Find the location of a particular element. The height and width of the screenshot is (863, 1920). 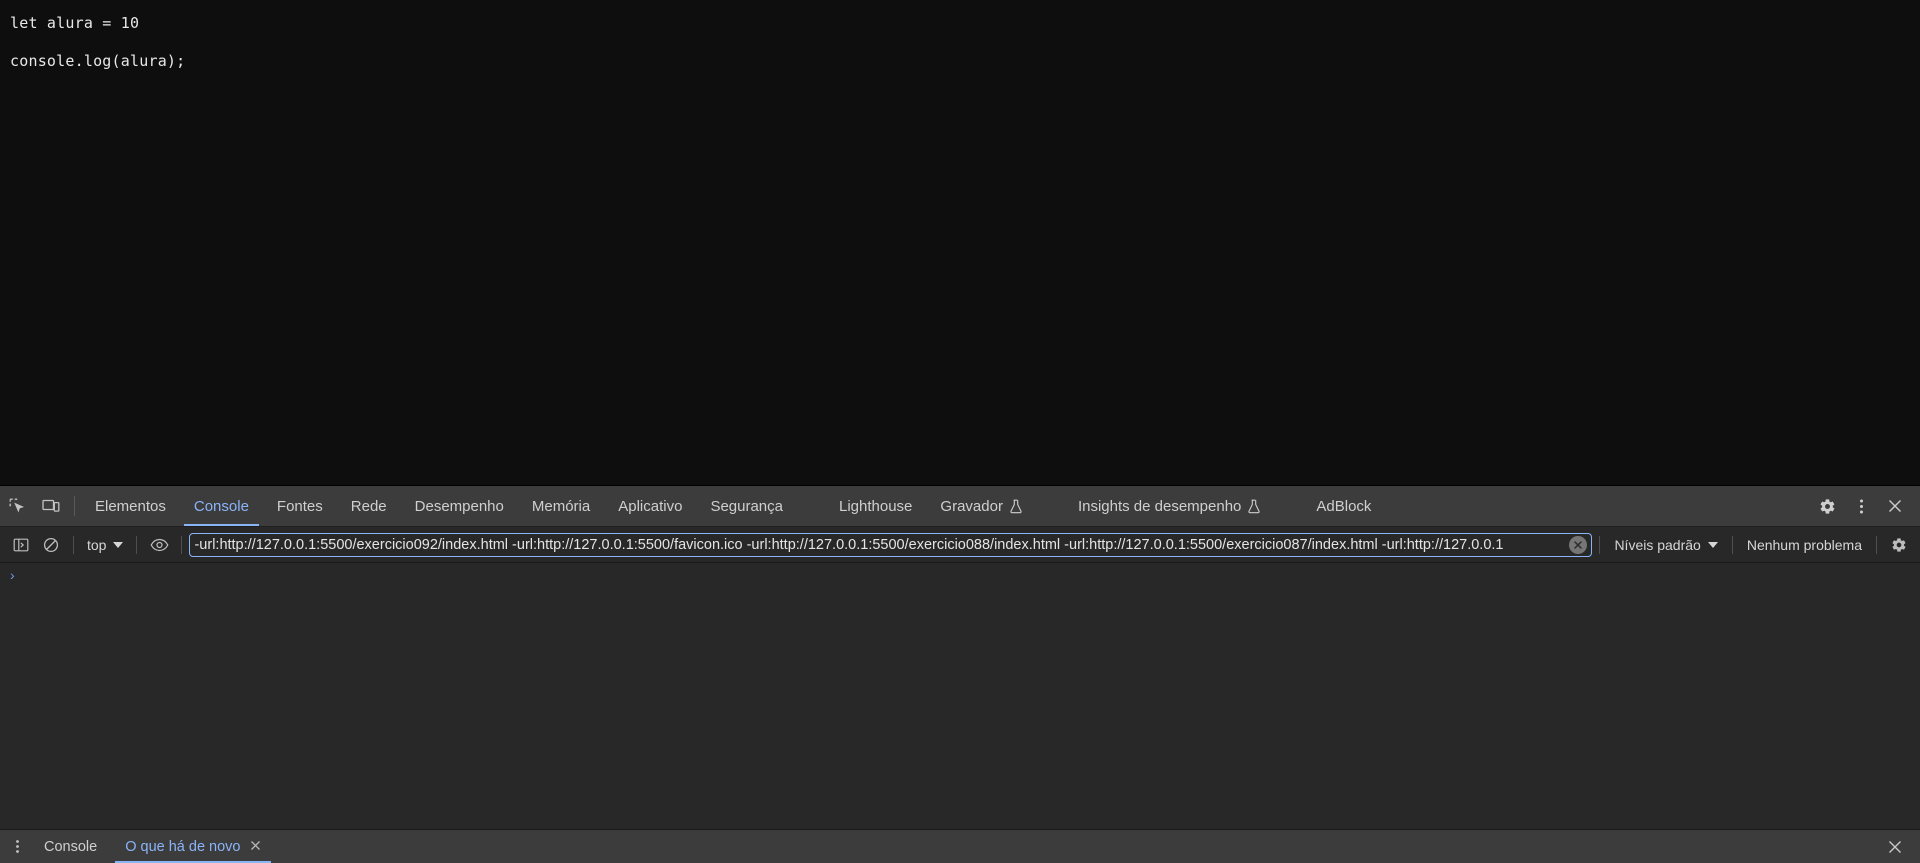

tab-insights-de-desempenho: Insights de desempenho is located at coordinates (1169, 506).